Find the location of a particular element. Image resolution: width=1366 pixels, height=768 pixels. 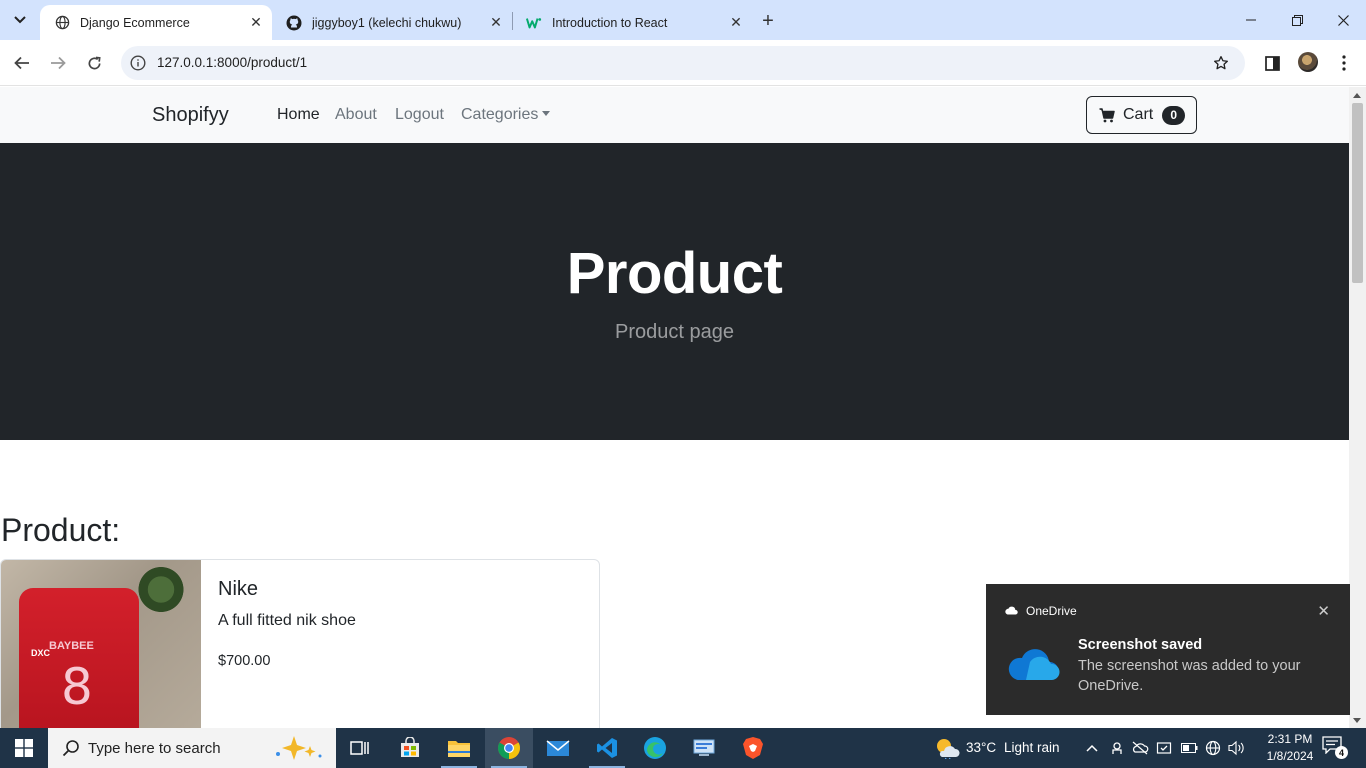

categories-label: Categories is located at coordinates (500, 114).